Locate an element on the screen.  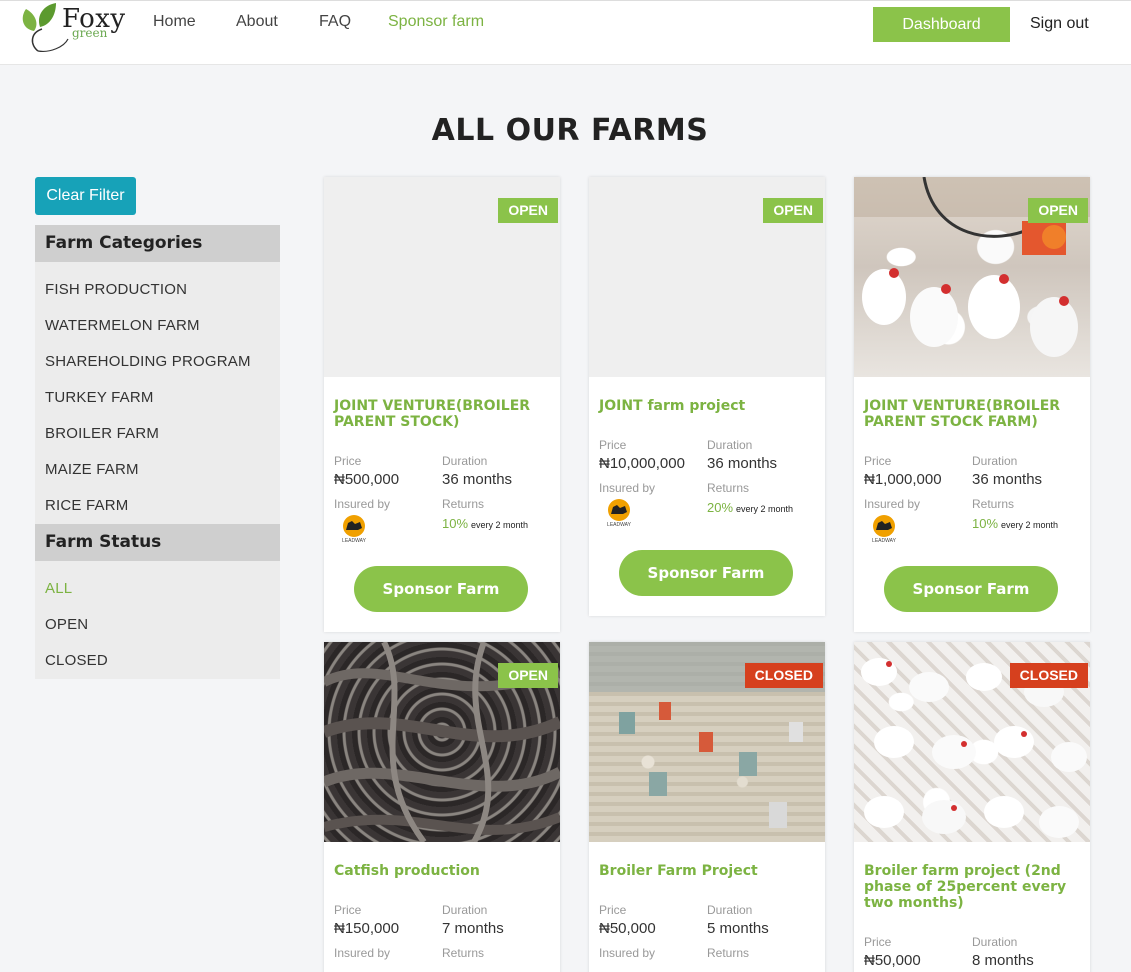
status-closed: CLOSED is located at coordinates (157, 661).